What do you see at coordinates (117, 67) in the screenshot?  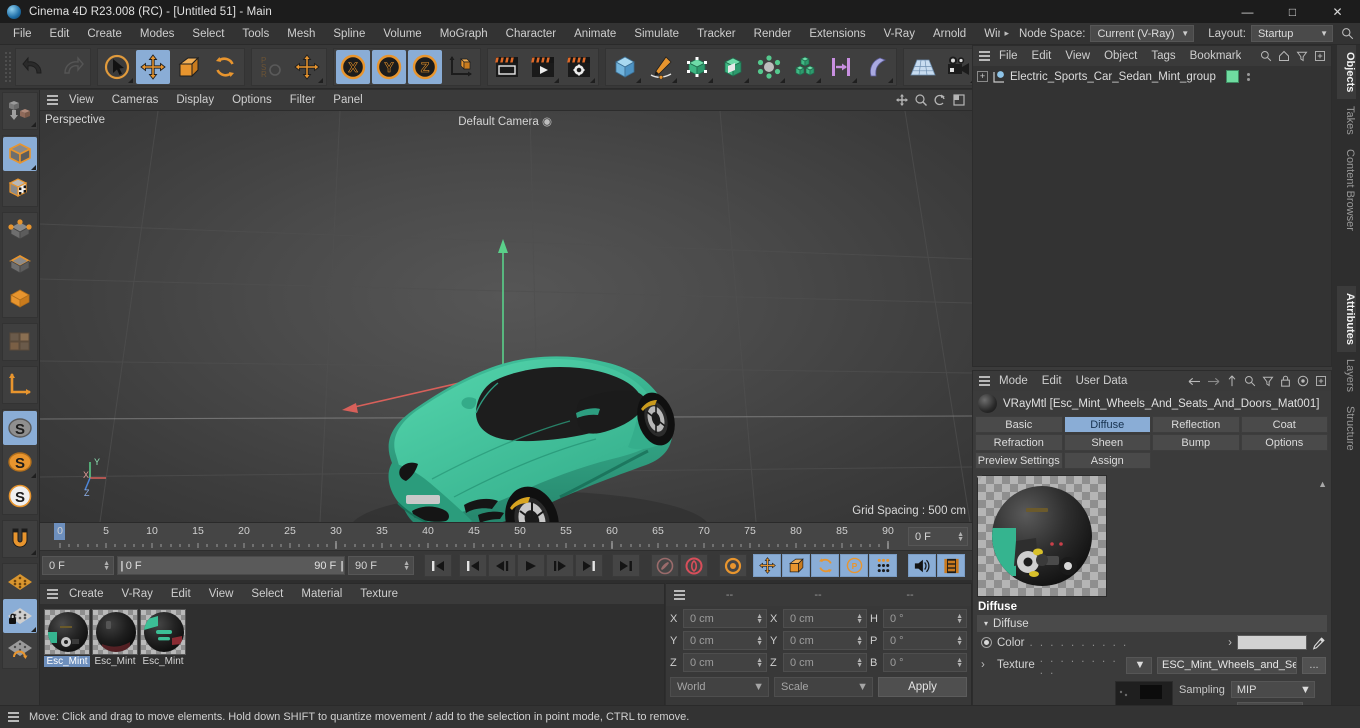 I see `live-selection-tool` at bounding box center [117, 67].